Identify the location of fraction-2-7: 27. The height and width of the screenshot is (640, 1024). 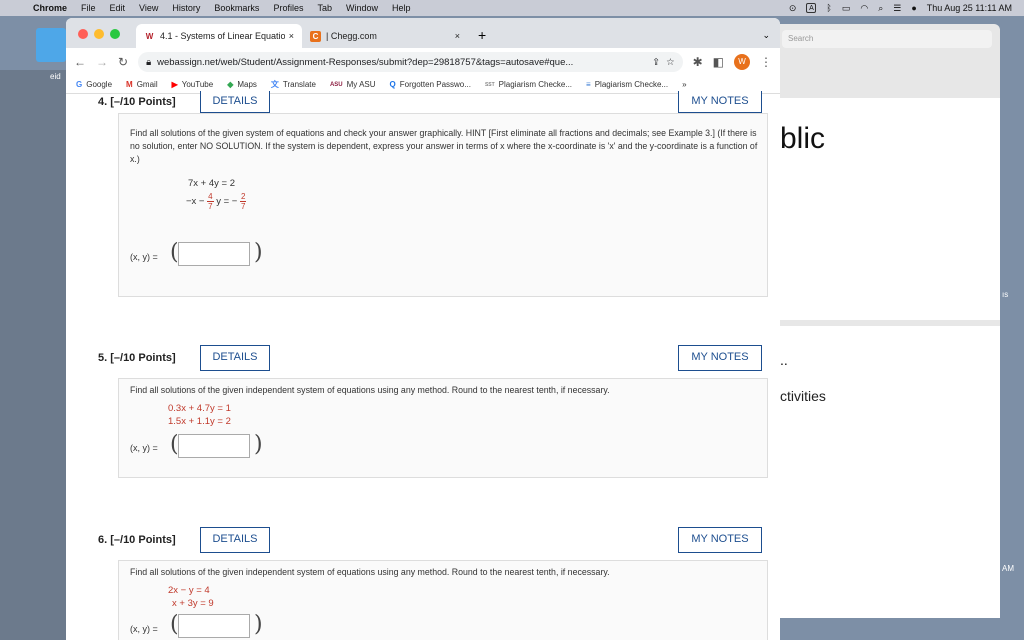
(243, 201).